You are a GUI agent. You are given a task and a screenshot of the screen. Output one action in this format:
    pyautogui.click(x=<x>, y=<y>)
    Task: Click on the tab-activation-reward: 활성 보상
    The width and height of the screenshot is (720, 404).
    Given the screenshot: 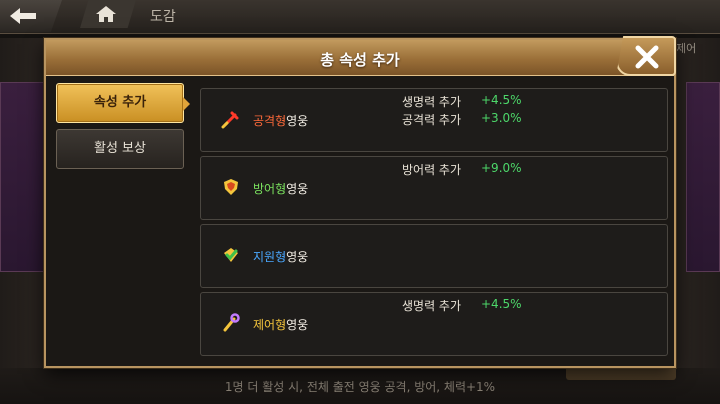 What is the action you would take?
    pyautogui.click(x=120, y=149)
    